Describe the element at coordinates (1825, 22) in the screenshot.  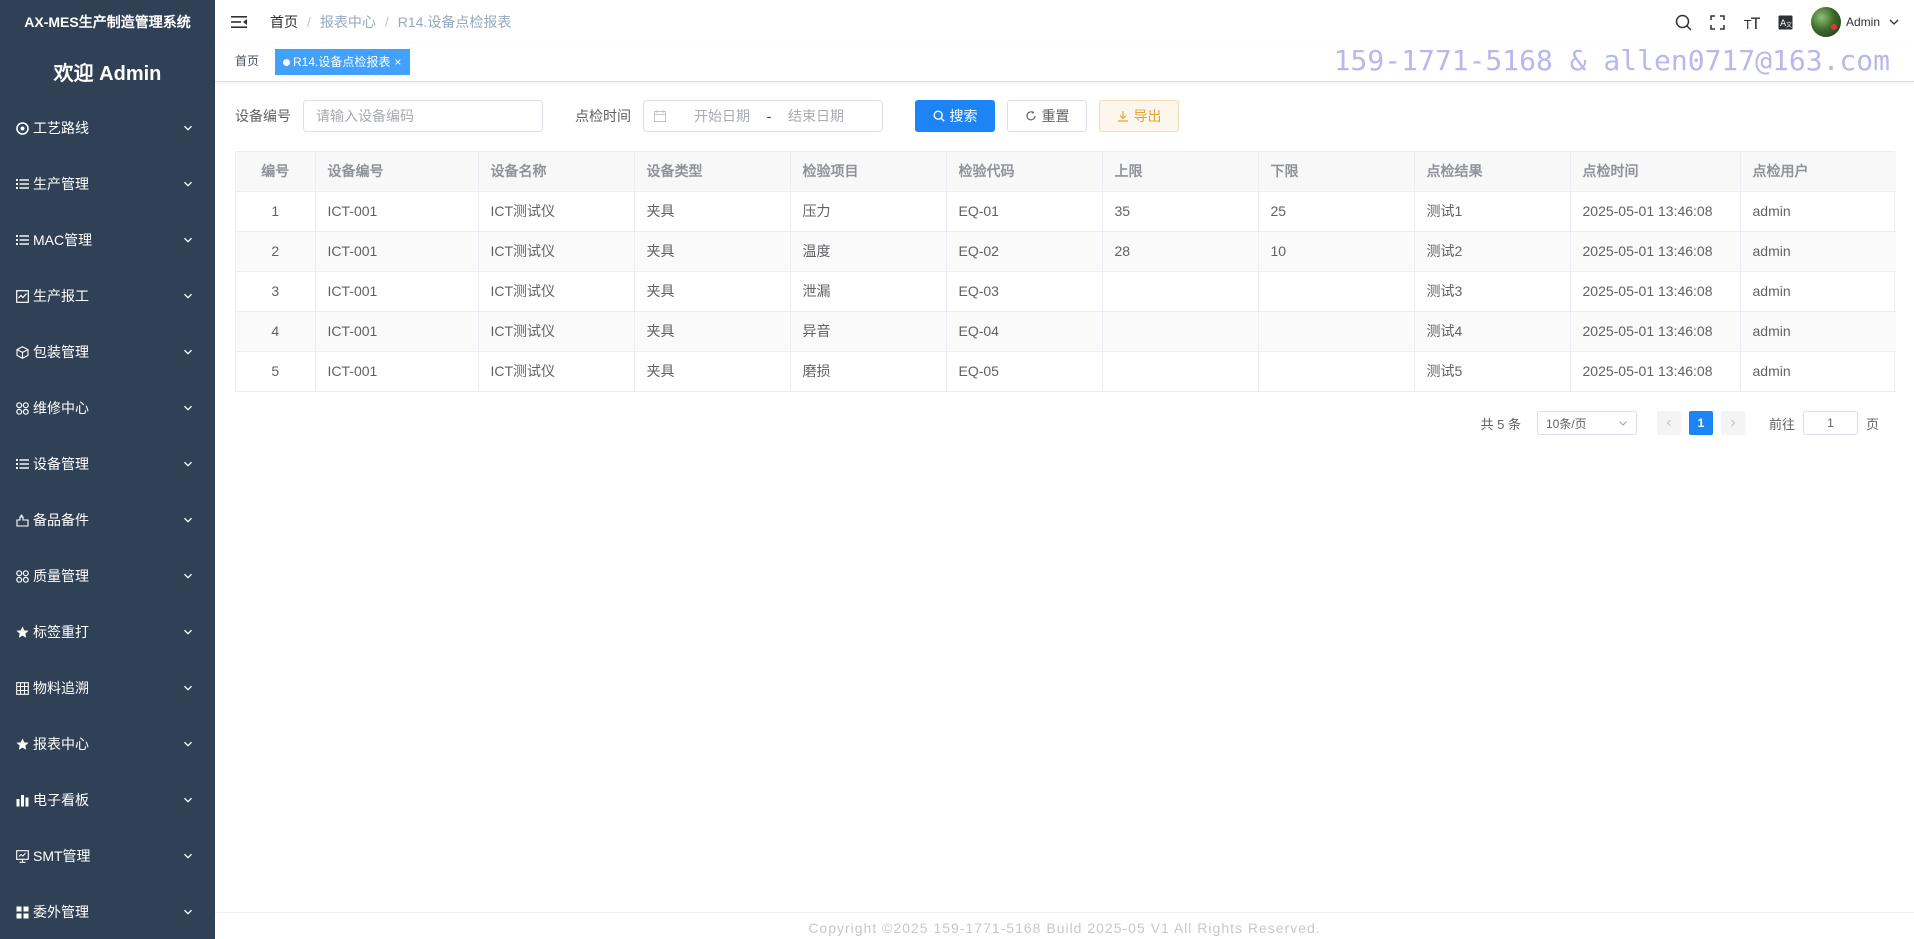
I see `avatar` at that location.